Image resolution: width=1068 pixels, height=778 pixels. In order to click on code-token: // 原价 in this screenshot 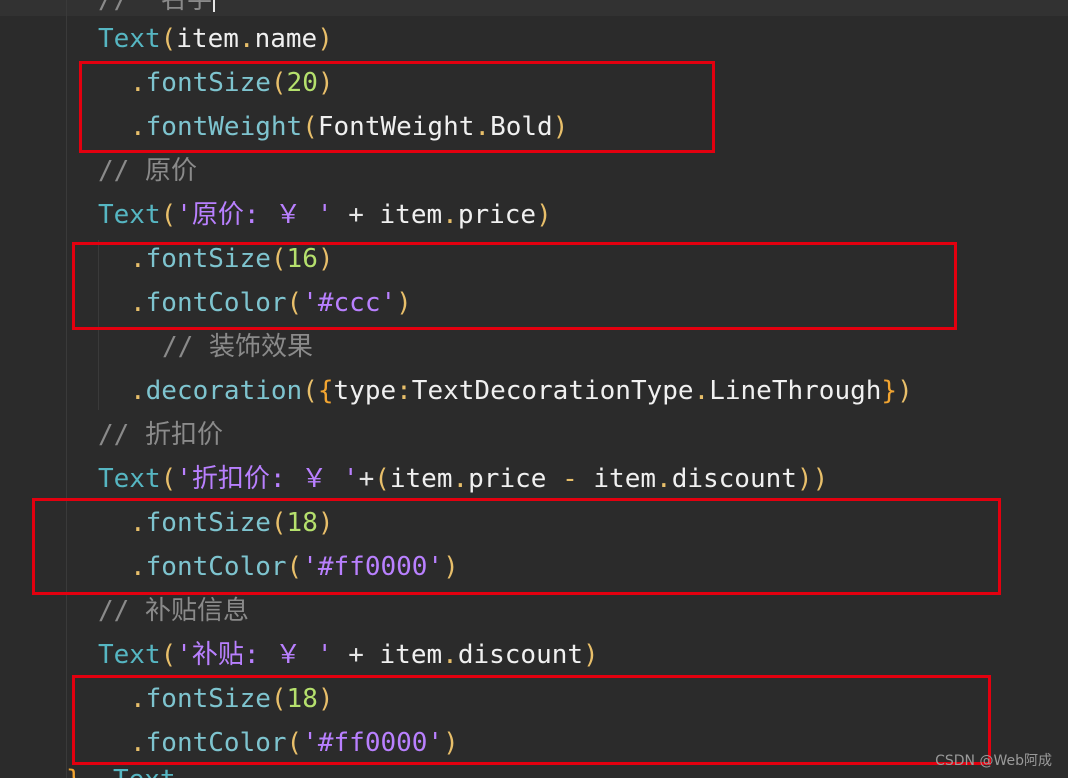, I will do `click(147, 171)`.